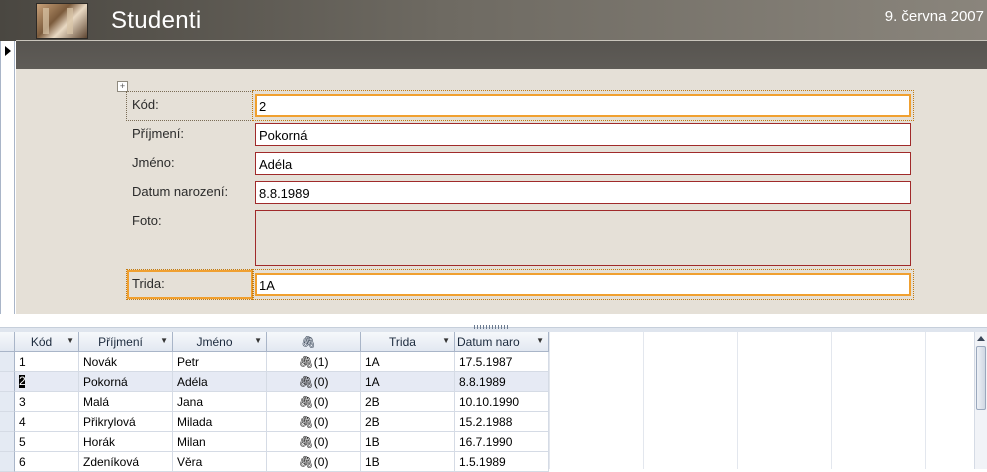 The height and width of the screenshot is (472, 987). I want to click on column-header-trida: Trida ▼, so click(408, 342).